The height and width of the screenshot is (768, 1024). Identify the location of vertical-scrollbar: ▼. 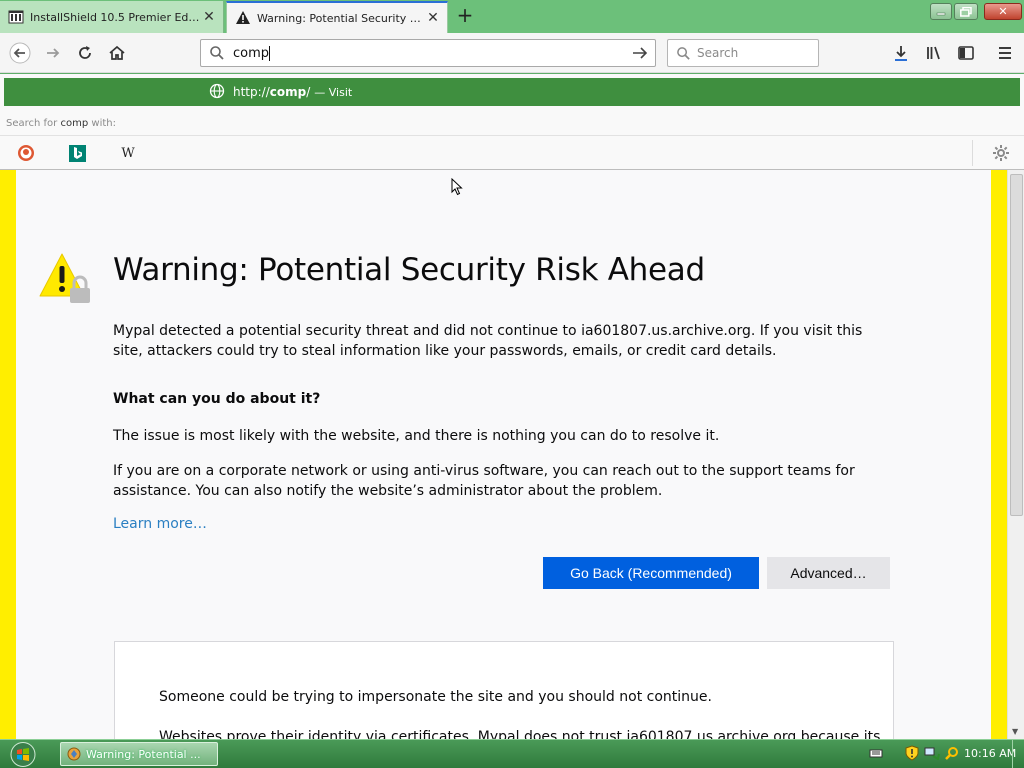
(1015, 454).